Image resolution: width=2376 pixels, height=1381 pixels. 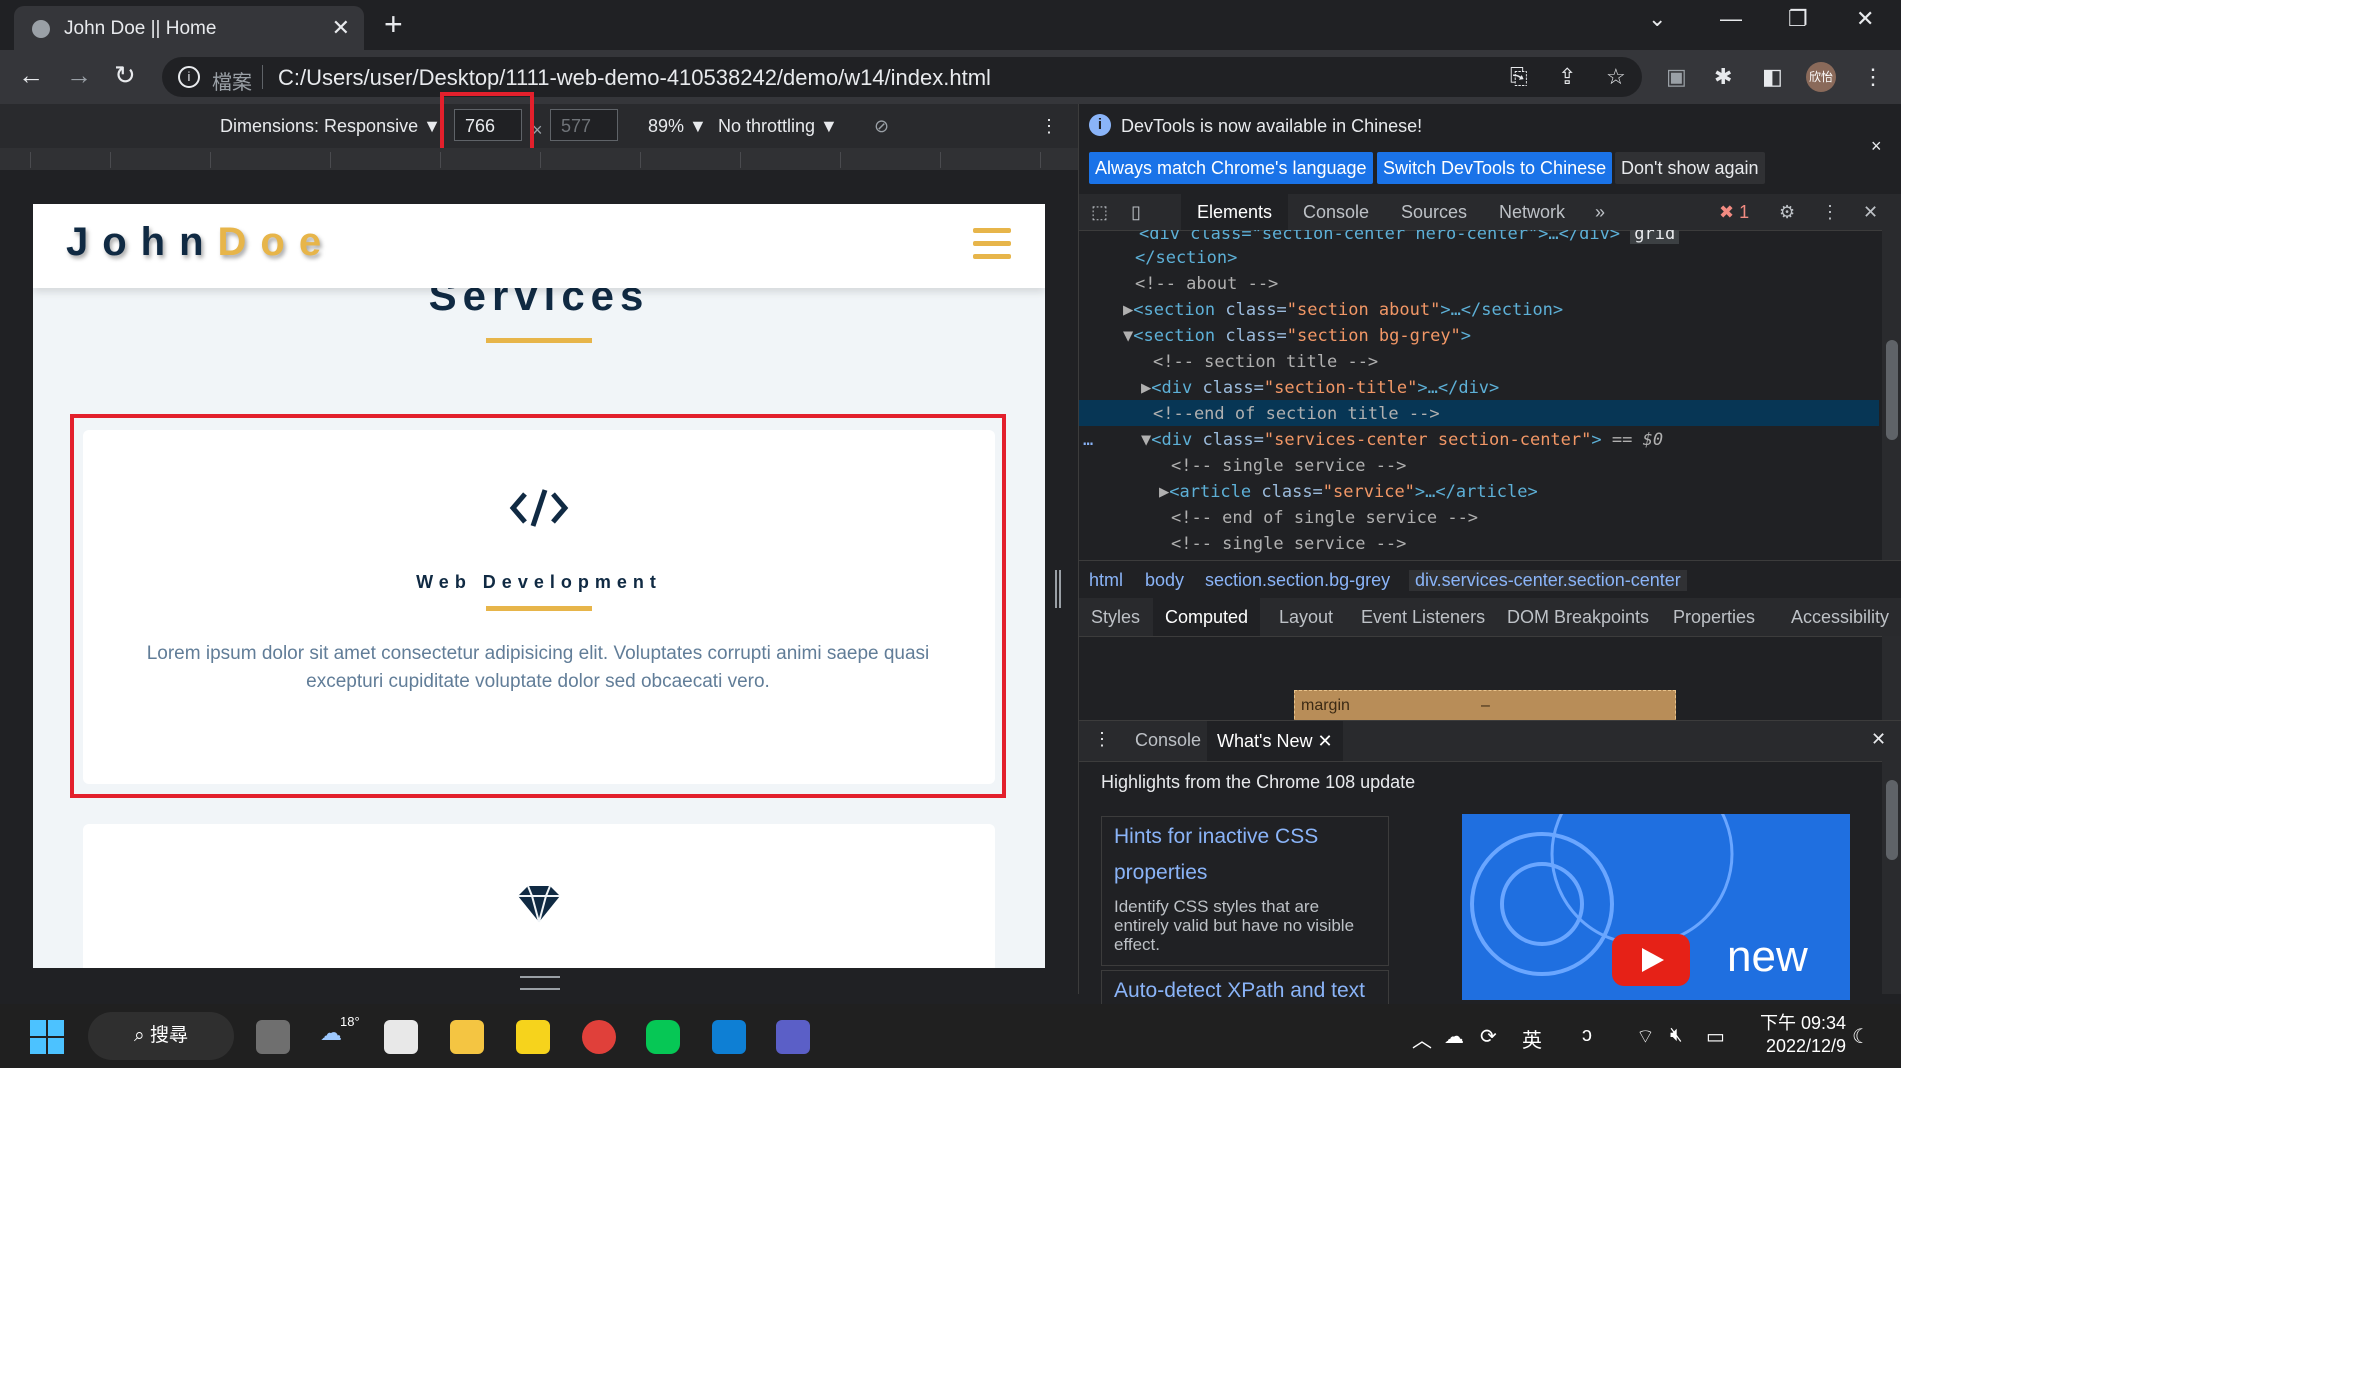 I want to click on inspect-element-icon: ⬚, so click(x=1099, y=212).